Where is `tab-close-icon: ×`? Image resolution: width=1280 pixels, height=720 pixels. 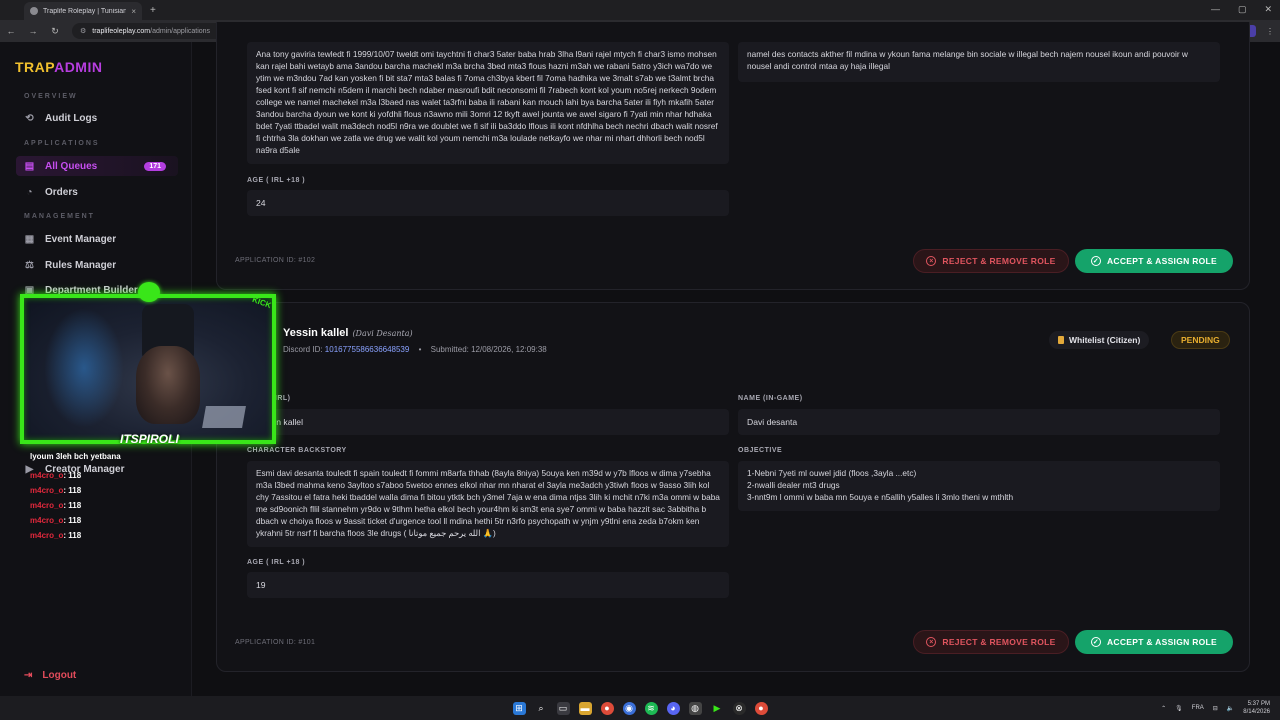
tab-close-icon: × is located at coordinates (133, 11).